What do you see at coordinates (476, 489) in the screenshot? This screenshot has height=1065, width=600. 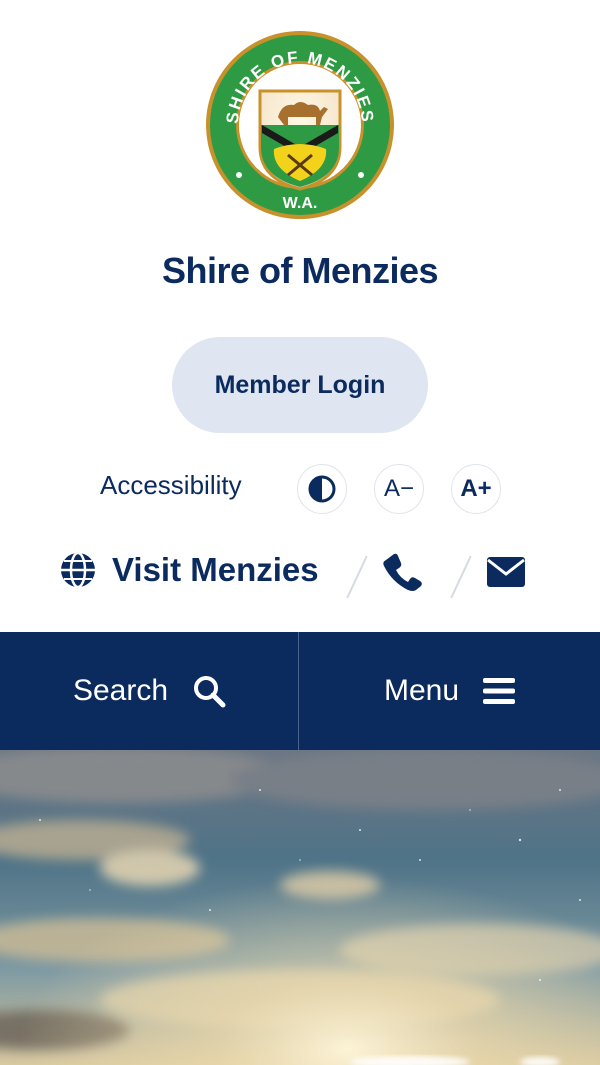 I see `increase-text-button: A+` at bounding box center [476, 489].